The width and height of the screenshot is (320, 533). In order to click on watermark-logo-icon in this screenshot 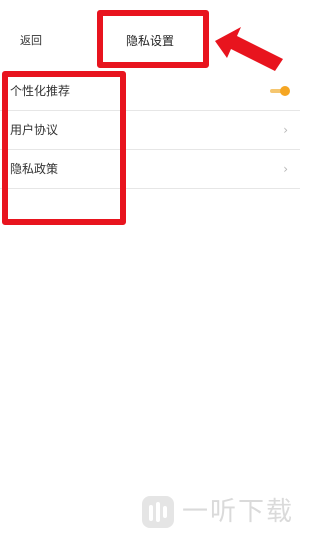, I will do `click(158, 512)`.